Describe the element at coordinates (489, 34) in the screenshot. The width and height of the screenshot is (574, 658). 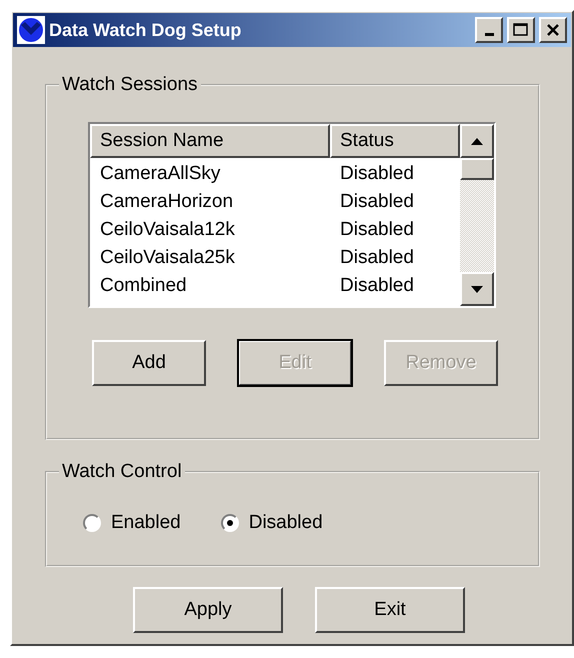
I see `minimize-icon` at that location.